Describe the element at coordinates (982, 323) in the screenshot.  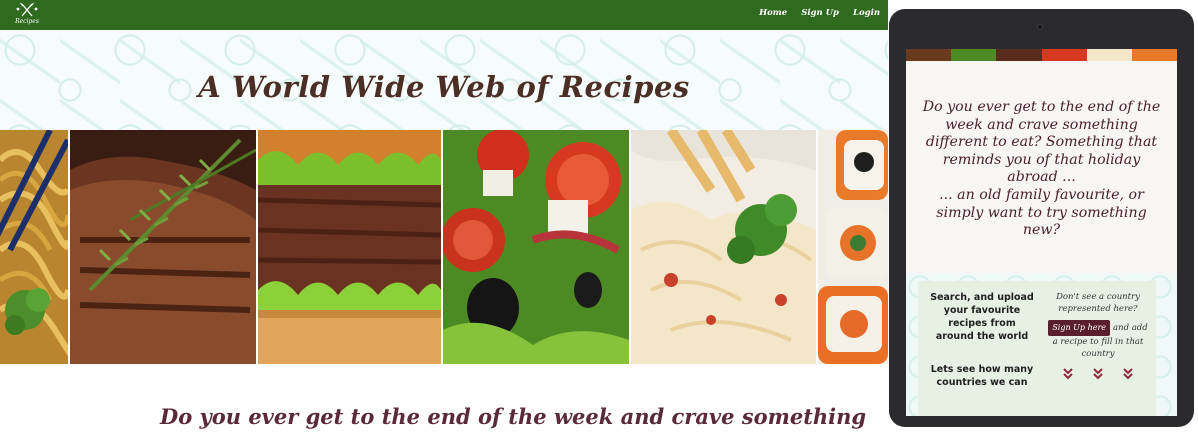
I see `card-left-line: recipes from` at that location.